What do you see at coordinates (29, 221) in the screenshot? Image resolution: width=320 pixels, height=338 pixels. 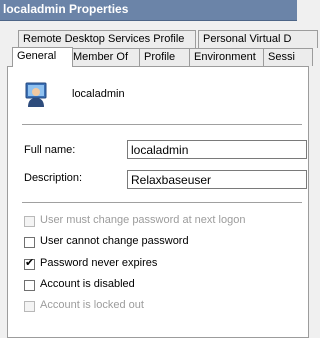 I see `must-change-password-checkbox` at bounding box center [29, 221].